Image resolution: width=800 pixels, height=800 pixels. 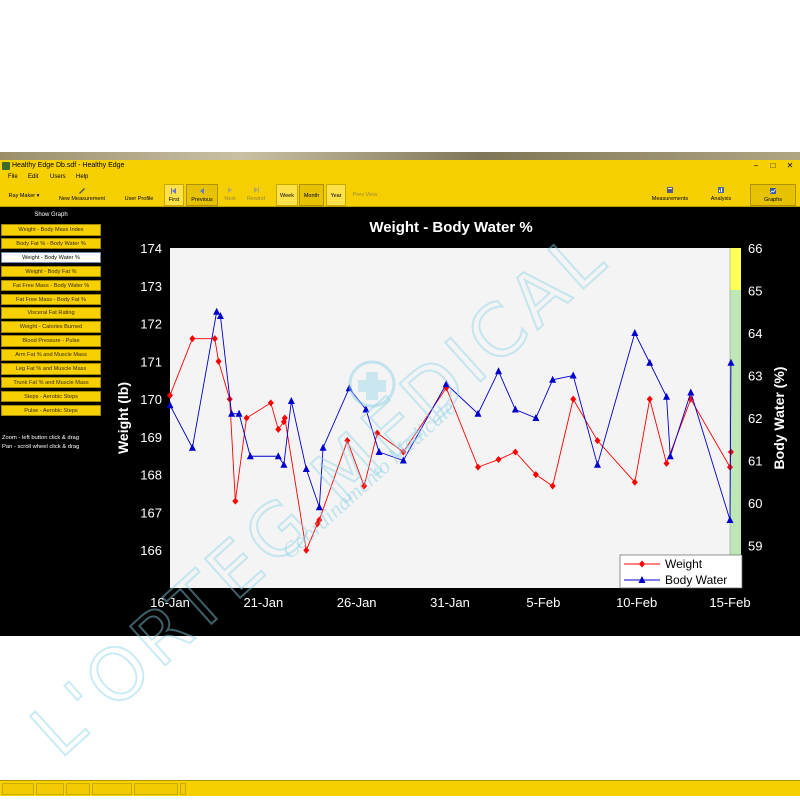 What do you see at coordinates (51, 327) in the screenshot?
I see `graph-option-weight-calories-burned: Weight - Calories Burned` at bounding box center [51, 327].